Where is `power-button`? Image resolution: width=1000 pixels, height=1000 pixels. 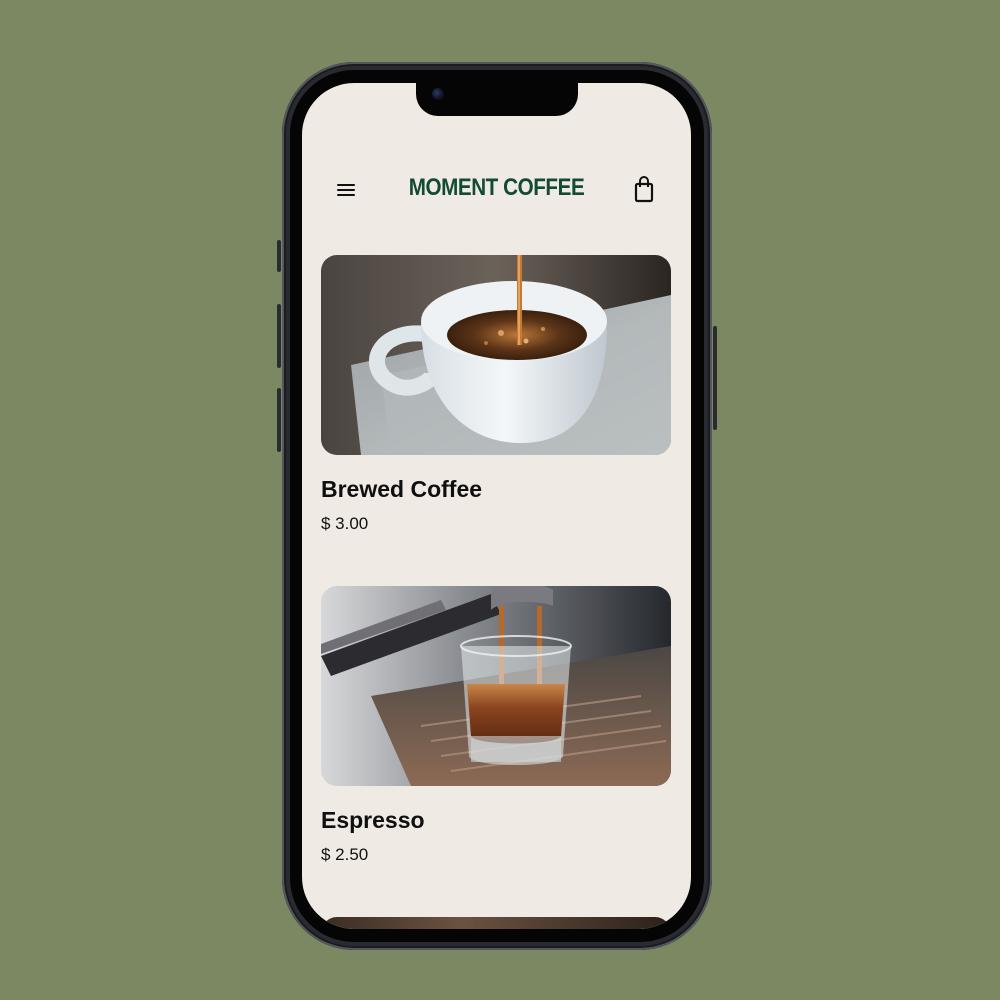 power-button is located at coordinates (715, 378).